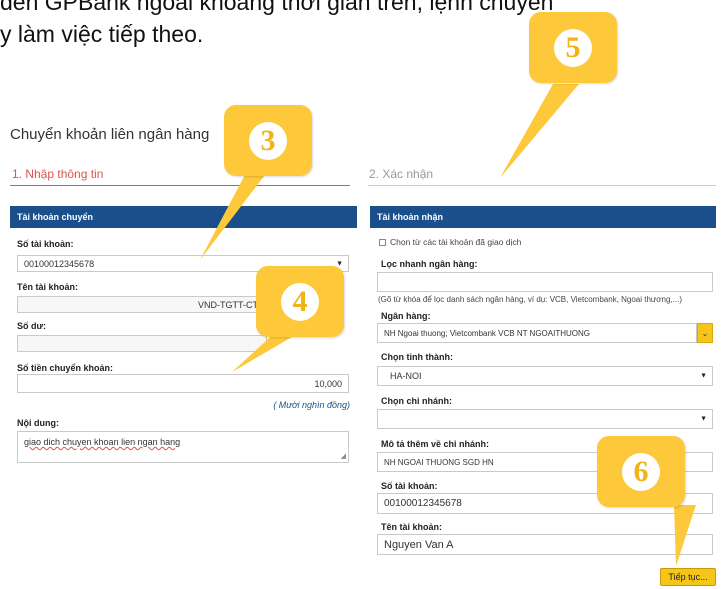  Describe the element at coordinates (401, 174) in the screenshot. I see `step-2-confirm: 2. Xác nhận` at that location.